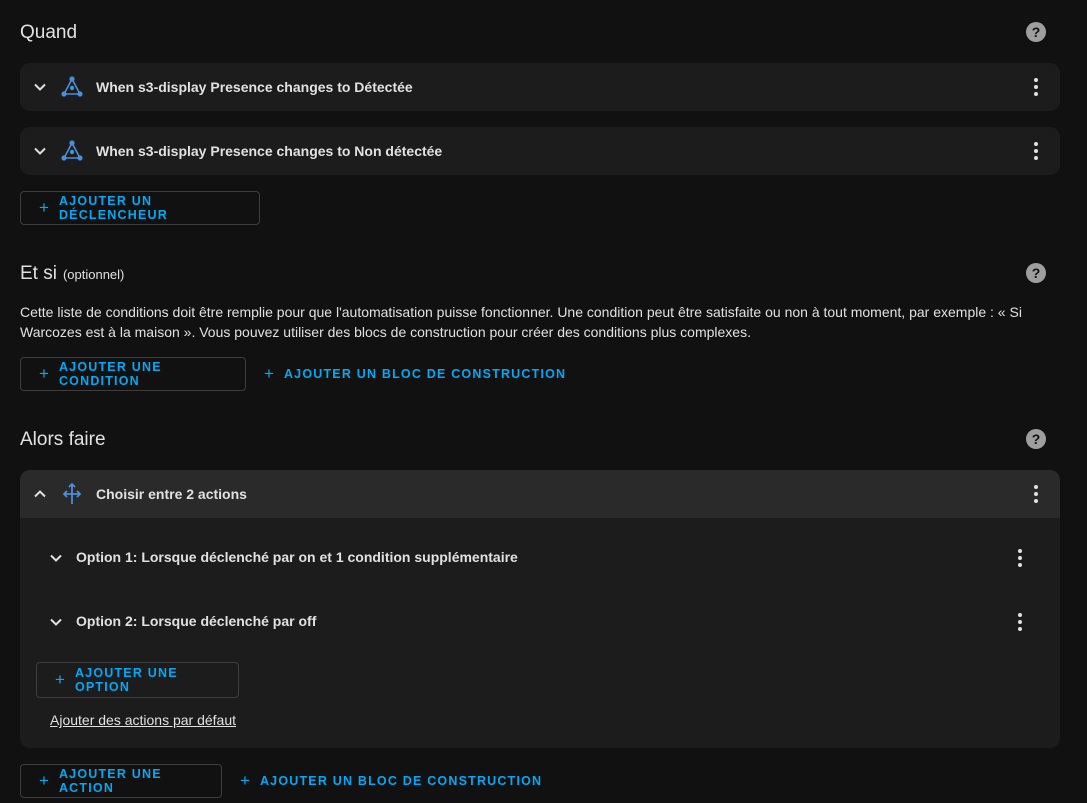 This screenshot has height=803, width=1087. What do you see at coordinates (171, 494) in the screenshot?
I see `choose-action-label: Choisir entre 2 actions` at bounding box center [171, 494].